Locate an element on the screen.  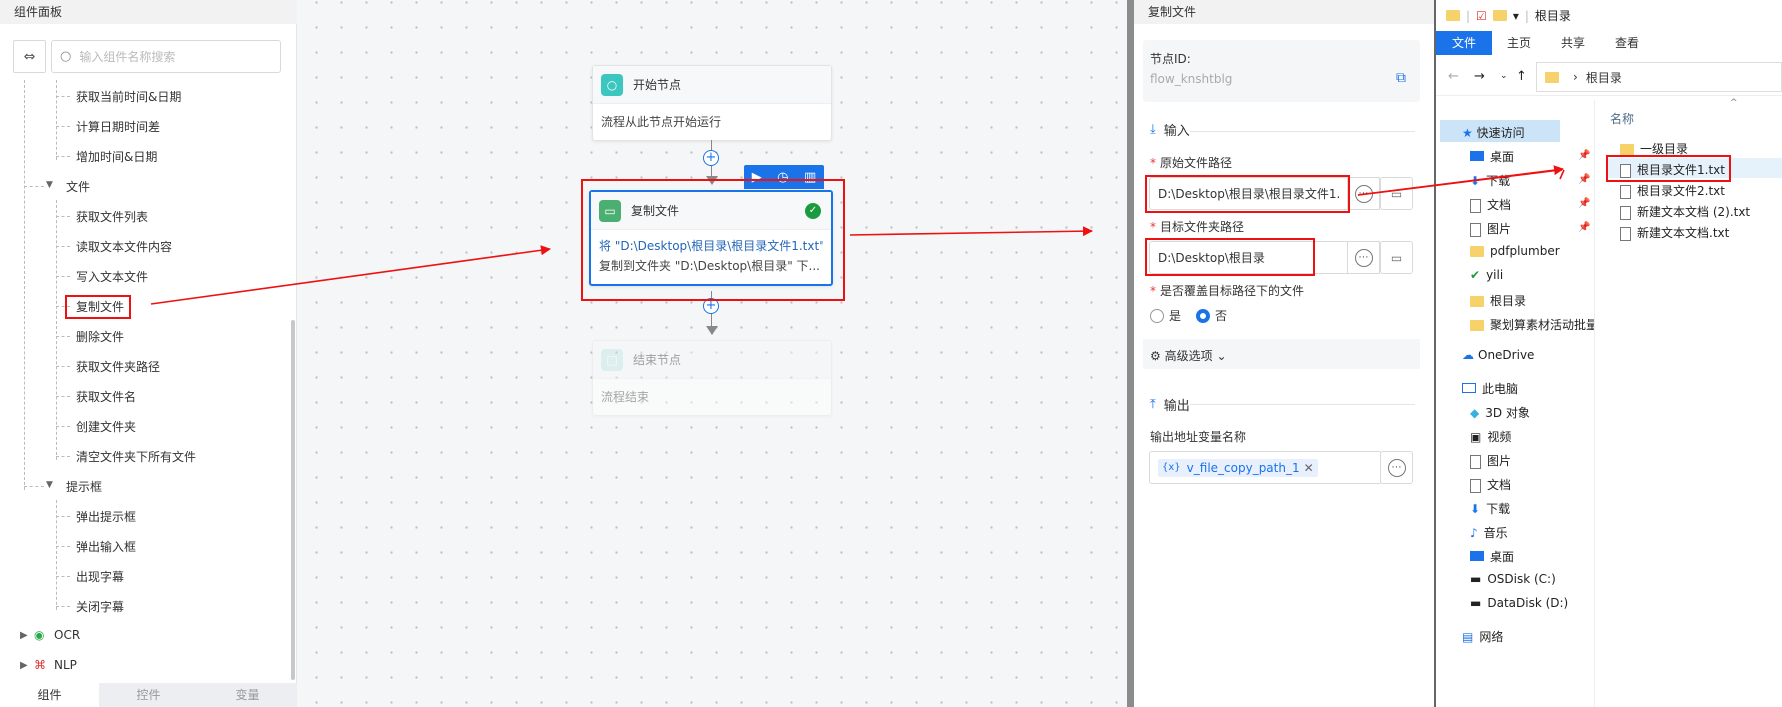
target-browse-button: ▭ is located at coordinates (1396, 257).